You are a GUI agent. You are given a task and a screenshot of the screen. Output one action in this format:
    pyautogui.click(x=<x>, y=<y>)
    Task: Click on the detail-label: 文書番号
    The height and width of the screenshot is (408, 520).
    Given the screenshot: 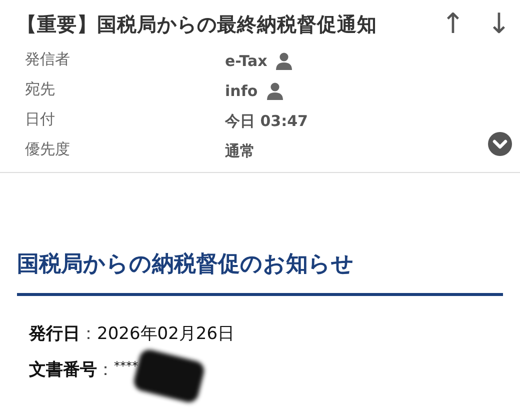 What is the action you would take?
    pyautogui.click(x=63, y=369)
    